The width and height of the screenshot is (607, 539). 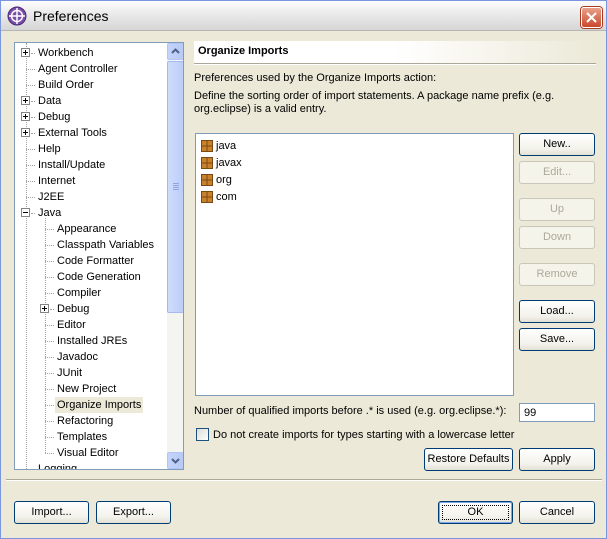 I want to click on tree-item-label: Classpath Variables, so click(x=106, y=245).